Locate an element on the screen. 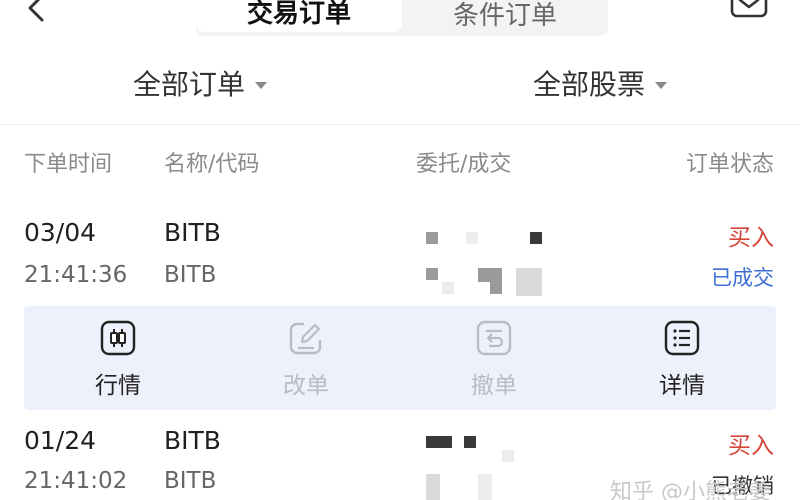 This screenshot has height=500, width=800. all-orders-dropdown: 全部订单 is located at coordinates (200, 83).